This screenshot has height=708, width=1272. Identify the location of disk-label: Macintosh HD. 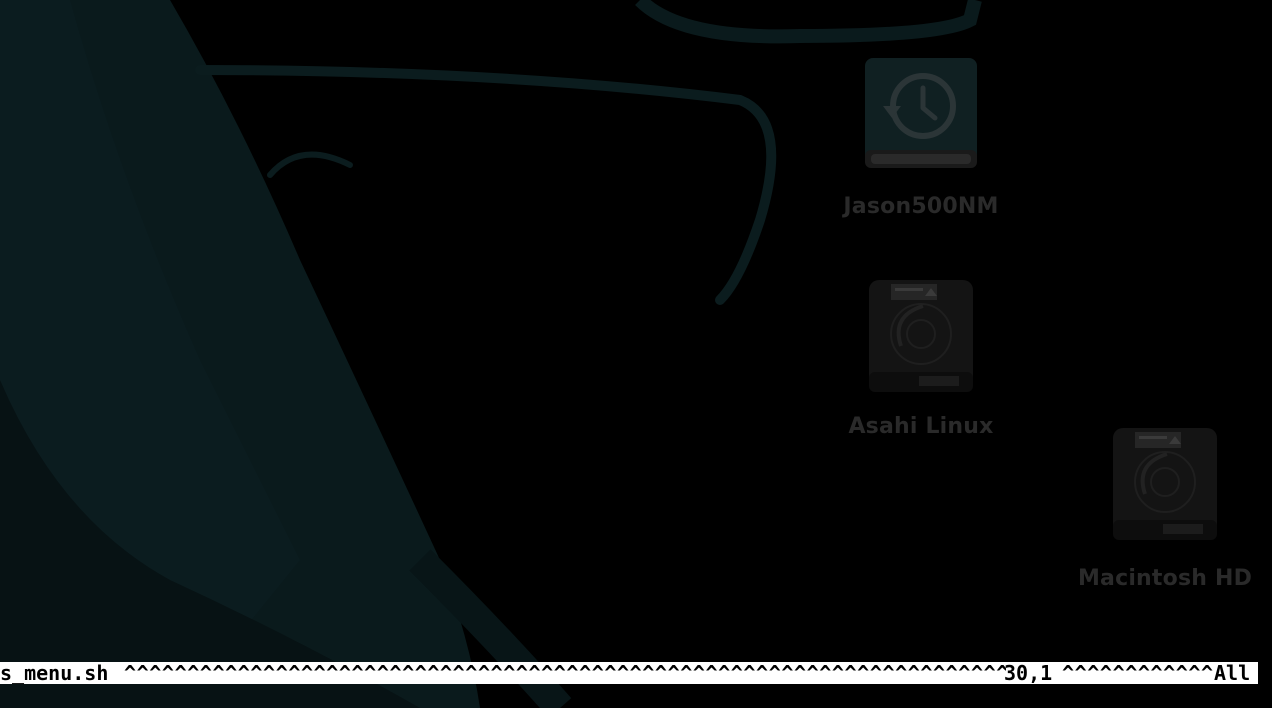
(1165, 578).